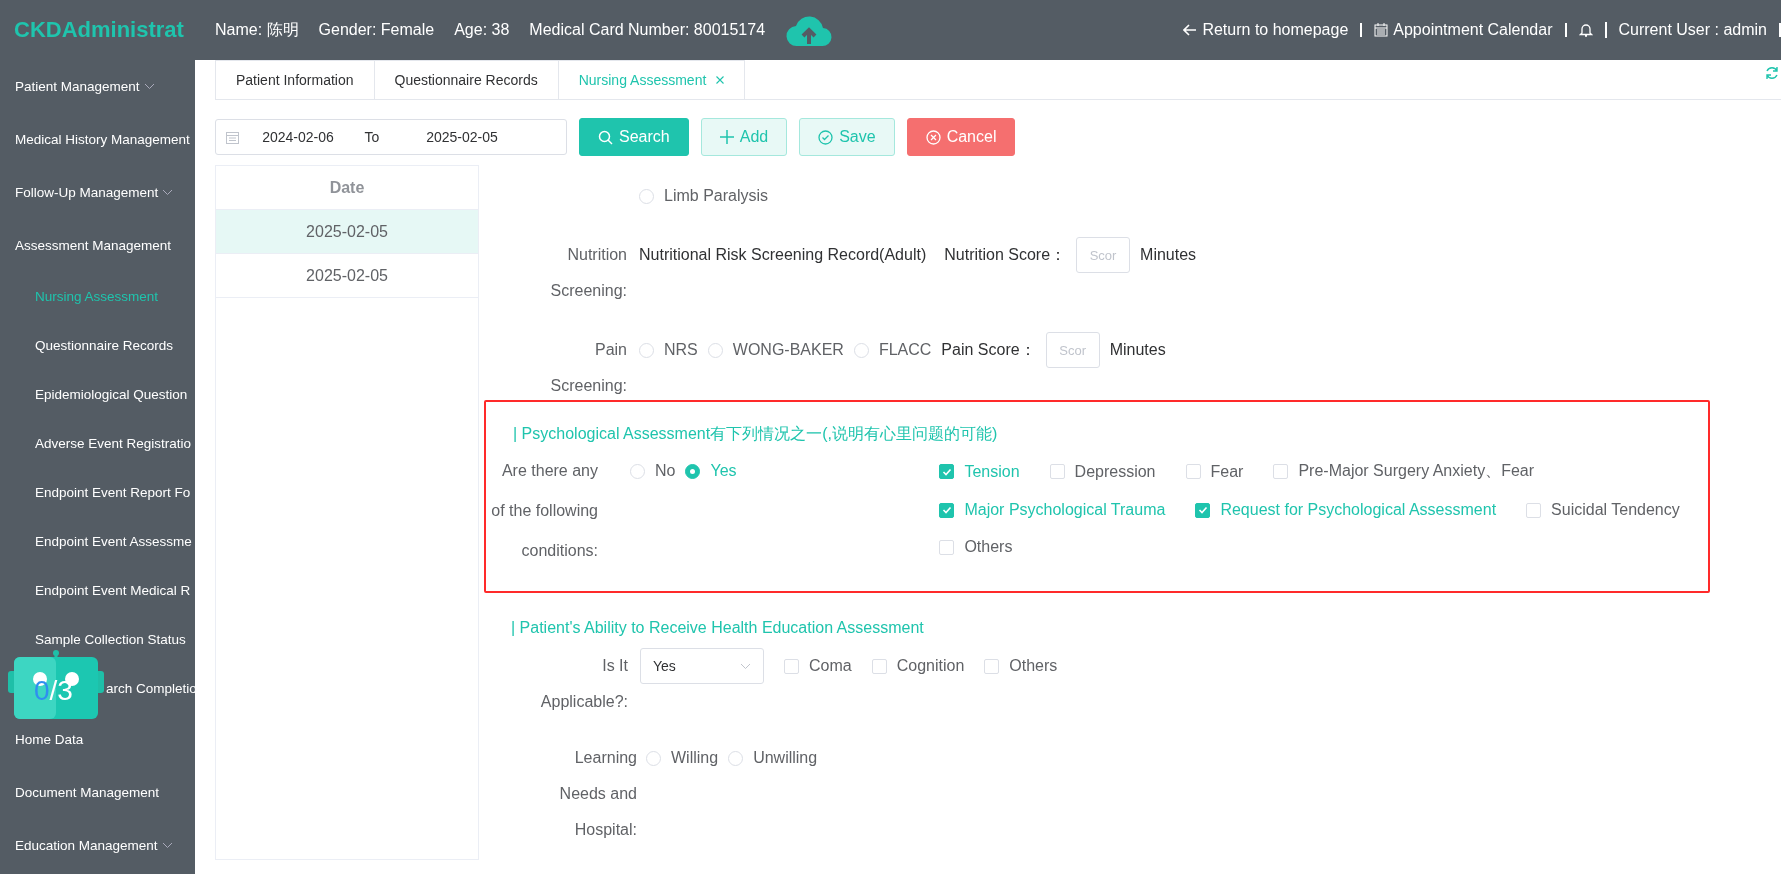 This screenshot has height=874, width=1781. Describe the element at coordinates (1267, 30) in the screenshot. I see `header-link: Return to homepage` at that location.